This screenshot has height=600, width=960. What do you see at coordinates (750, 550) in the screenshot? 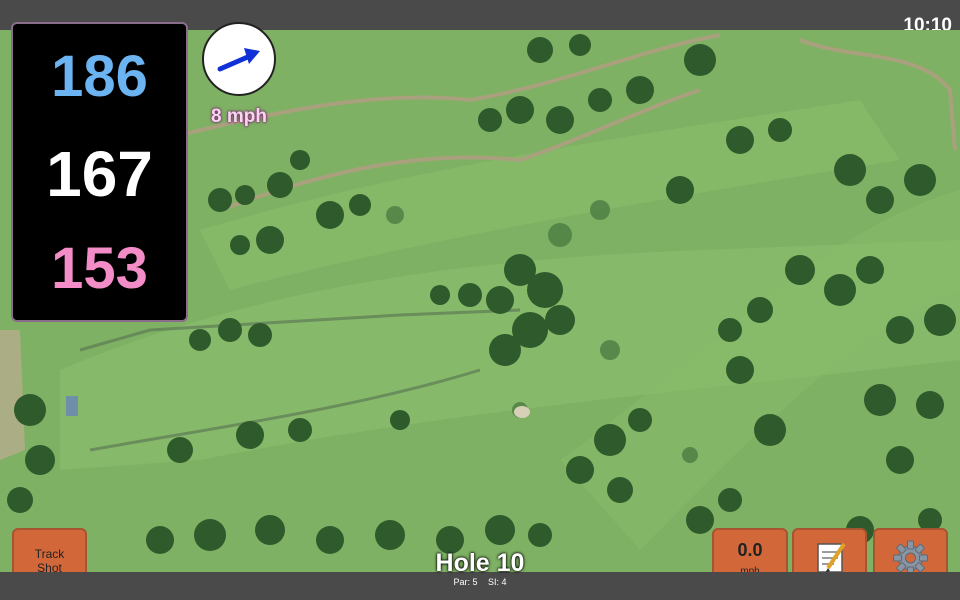
I see `speed-value: 0.0` at bounding box center [750, 550].